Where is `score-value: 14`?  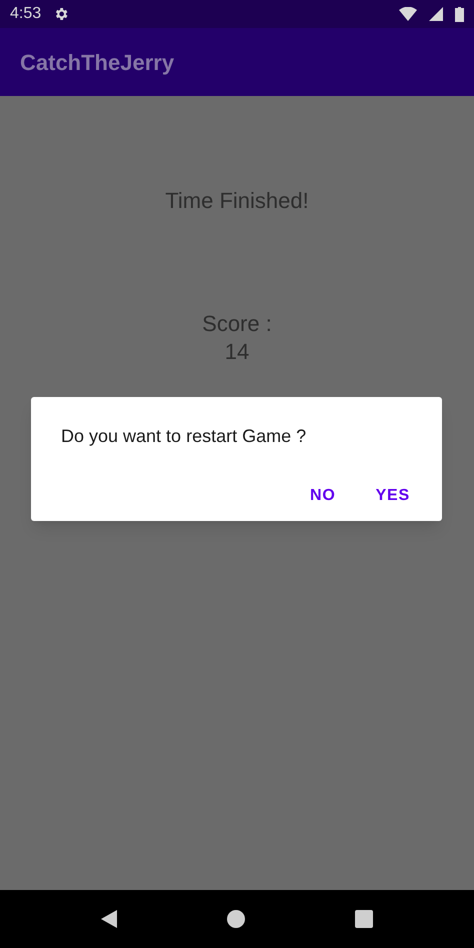 score-value: 14 is located at coordinates (237, 352).